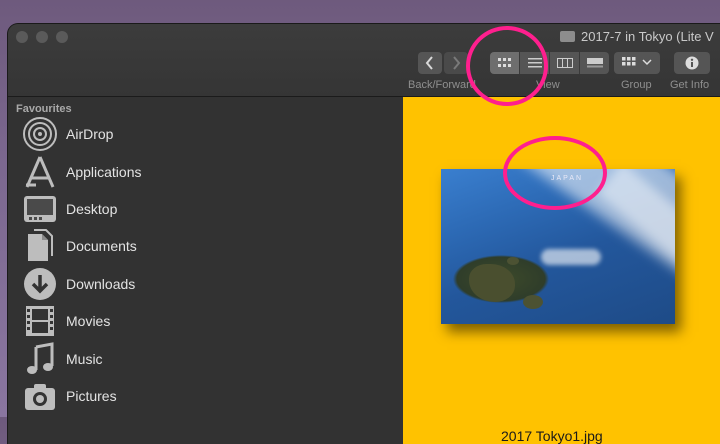 This screenshot has height=444, width=720. What do you see at coordinates (44, 109) in the screenshot?
I see `sidebar-section-title: Favourites` at bounding box center [44, 109].